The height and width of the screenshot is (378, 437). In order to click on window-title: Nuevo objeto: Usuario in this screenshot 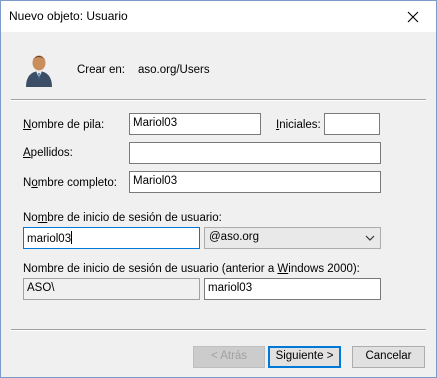, I will do `click(68, 16)`.